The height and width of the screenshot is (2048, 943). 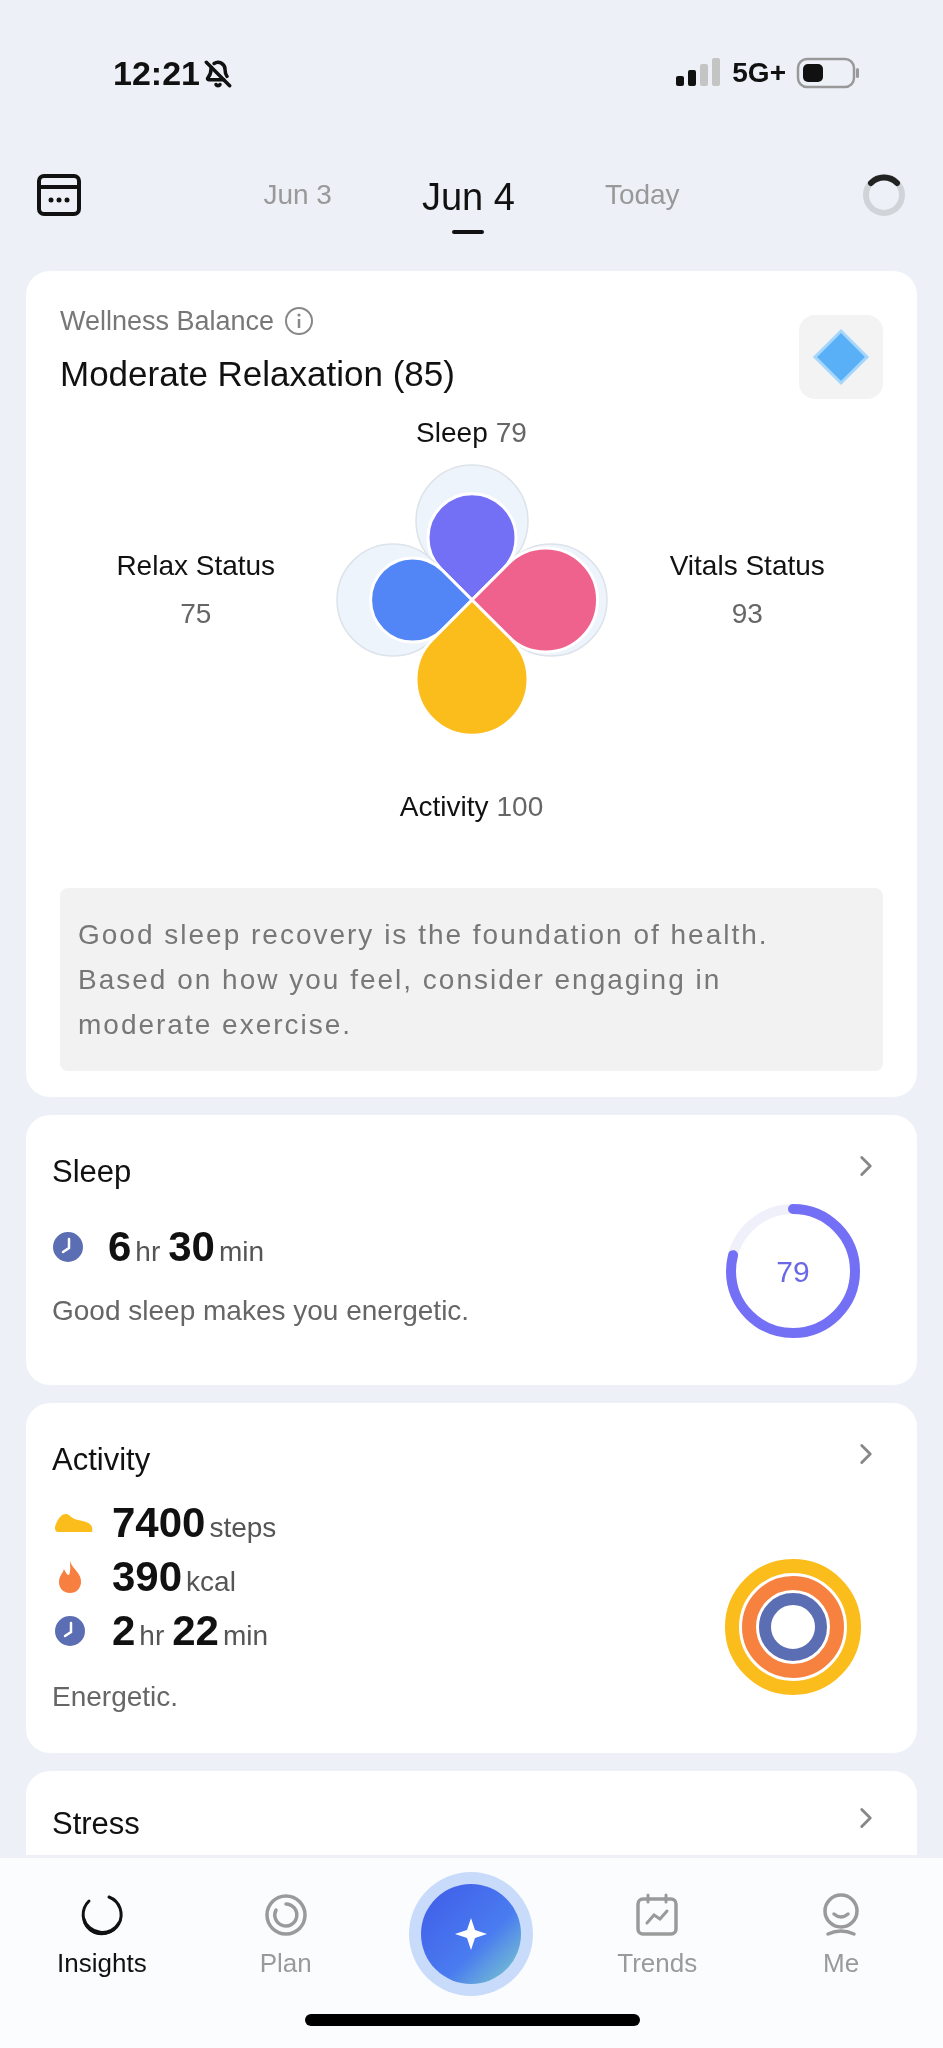 What do you see at coordinates (120, 1246) in the screenshot?
I see `metric-value: 6` at bounding box center [120, 1246].